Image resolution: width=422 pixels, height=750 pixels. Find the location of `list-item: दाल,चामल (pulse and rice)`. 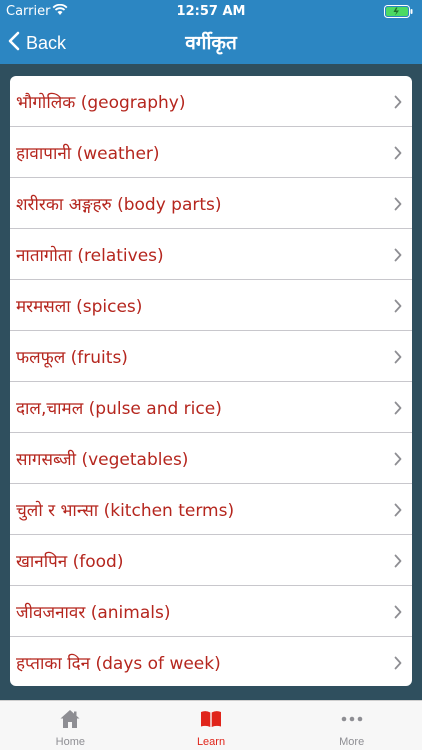

list-item: दाल,चामल (pulse and rice) is located at coordinates (211, 407).